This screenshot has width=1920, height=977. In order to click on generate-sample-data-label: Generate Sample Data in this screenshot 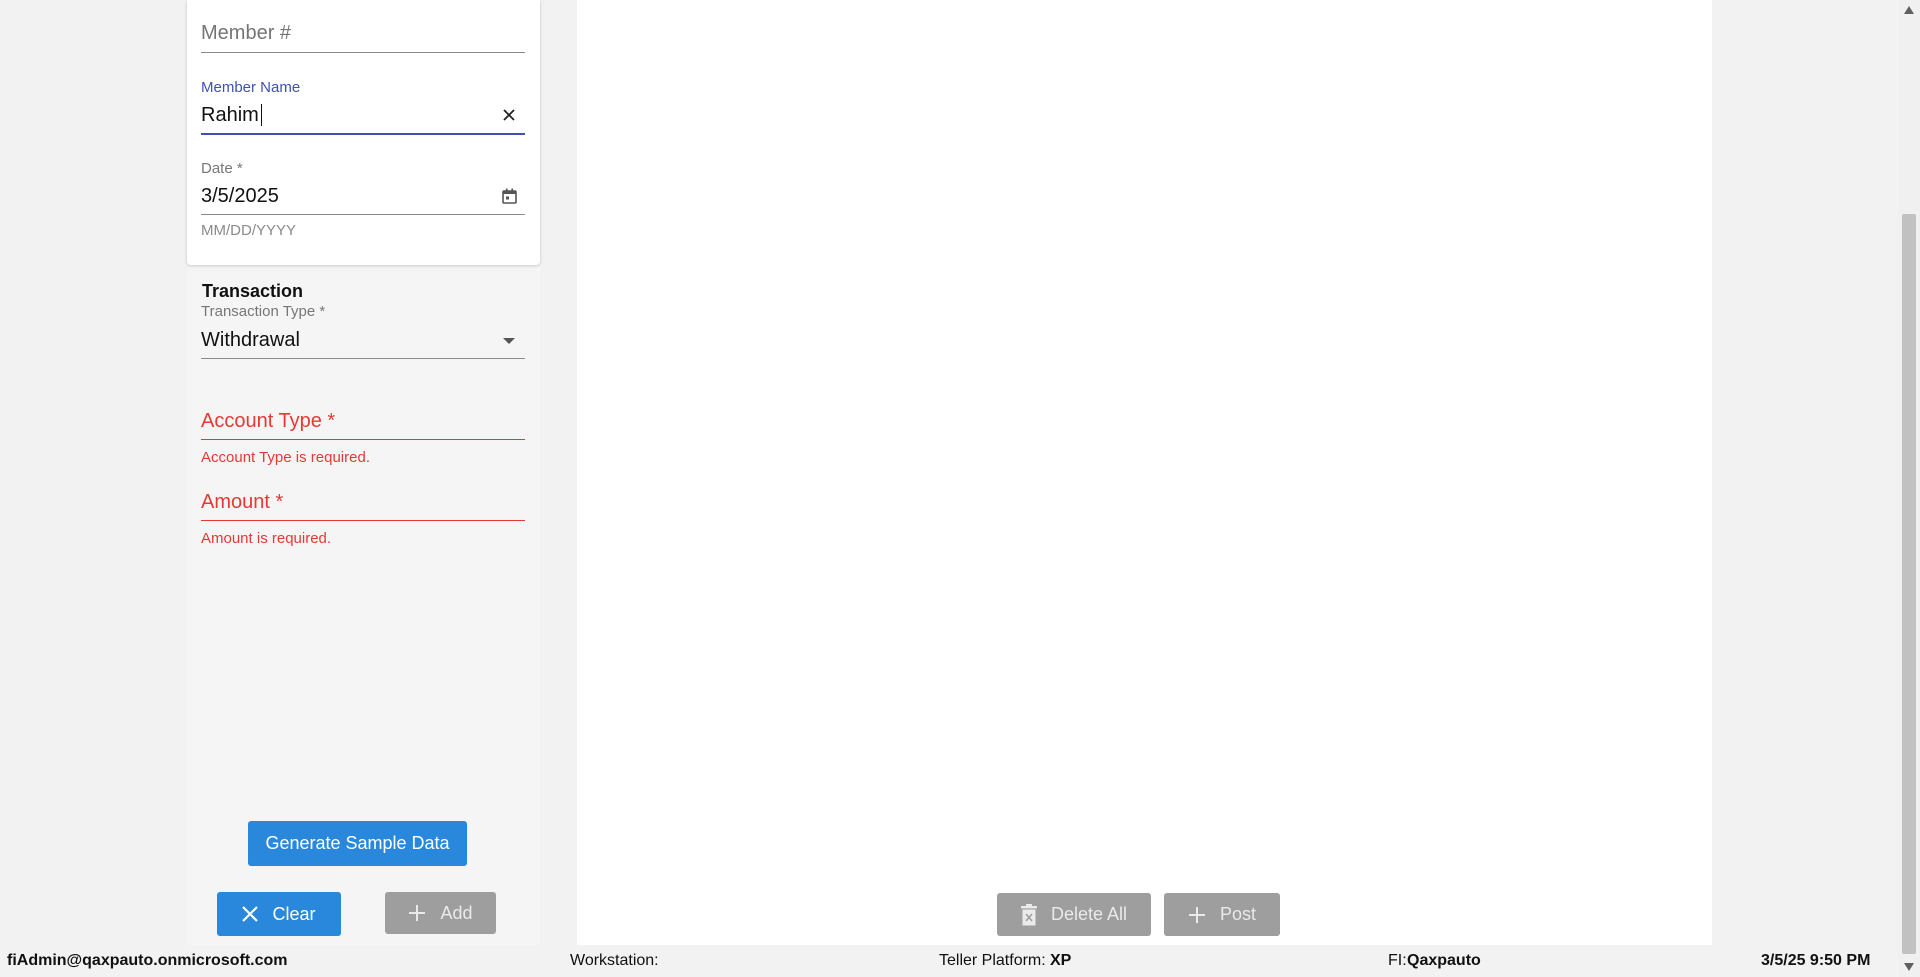, I will do `click(357, 843)`.